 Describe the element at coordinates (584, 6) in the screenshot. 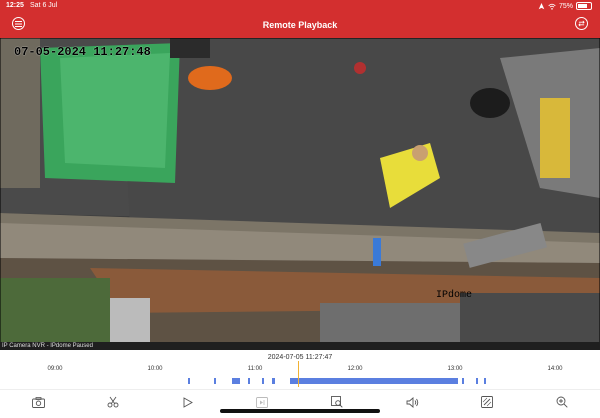

I see `battery-icon` at that location.